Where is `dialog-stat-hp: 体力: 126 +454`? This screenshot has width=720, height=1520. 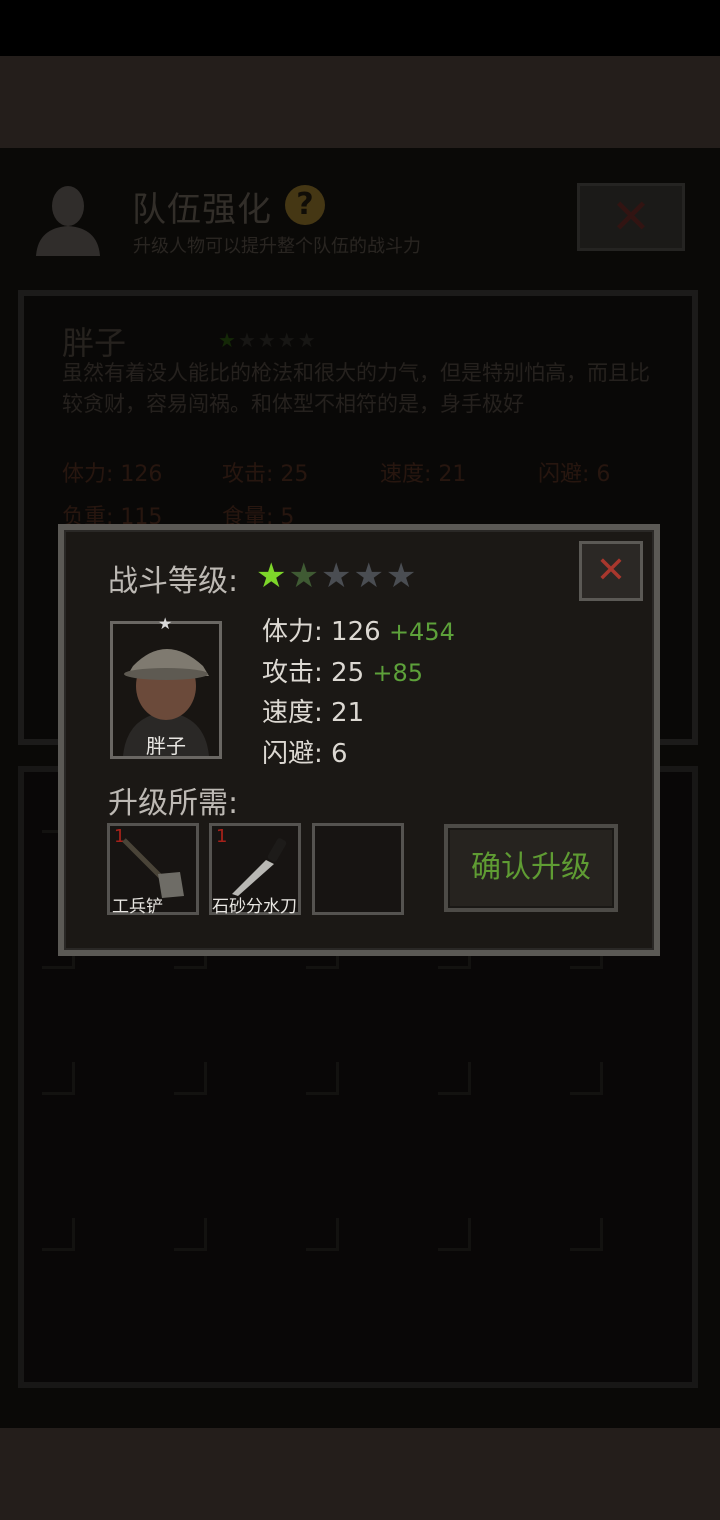
dialog-stat-hp: 体力: 126 +454 is located at coordinates (358, 629).